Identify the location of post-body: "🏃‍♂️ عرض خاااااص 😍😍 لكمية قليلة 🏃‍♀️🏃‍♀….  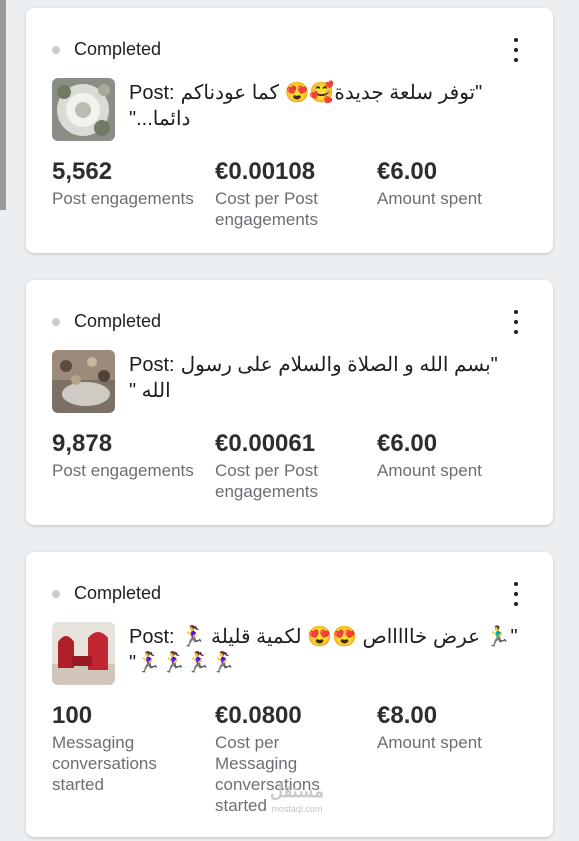
(323, 650).